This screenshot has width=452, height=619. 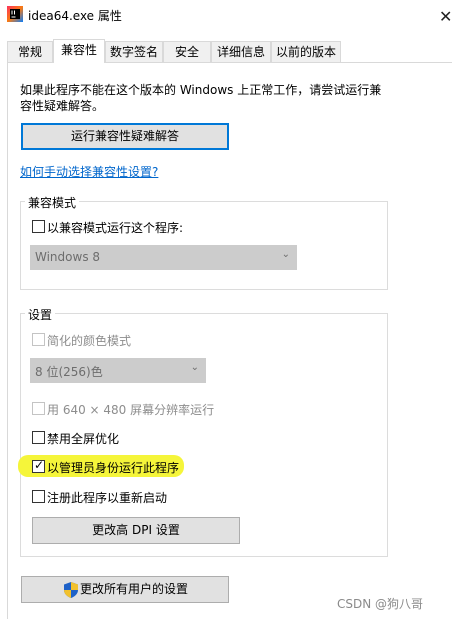 I want to click on close-button: ✕, so click(x=441, y=15).